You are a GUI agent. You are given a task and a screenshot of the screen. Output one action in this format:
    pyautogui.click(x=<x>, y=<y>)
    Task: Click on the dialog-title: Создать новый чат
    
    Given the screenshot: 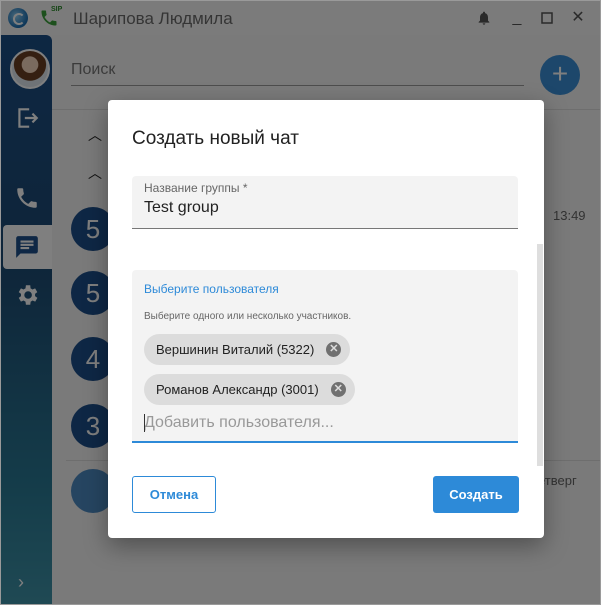 What is the action you would take?
    pyautogui.click(x=215, y=138)
    